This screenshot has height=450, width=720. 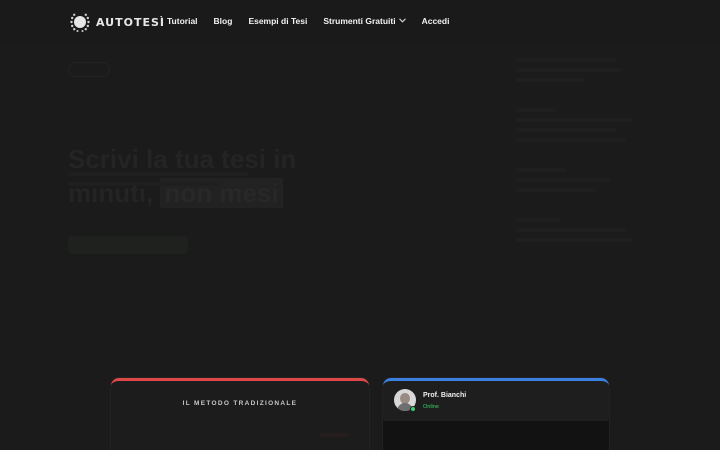 I want to click on hero-badge, so click(x=89, y=69).